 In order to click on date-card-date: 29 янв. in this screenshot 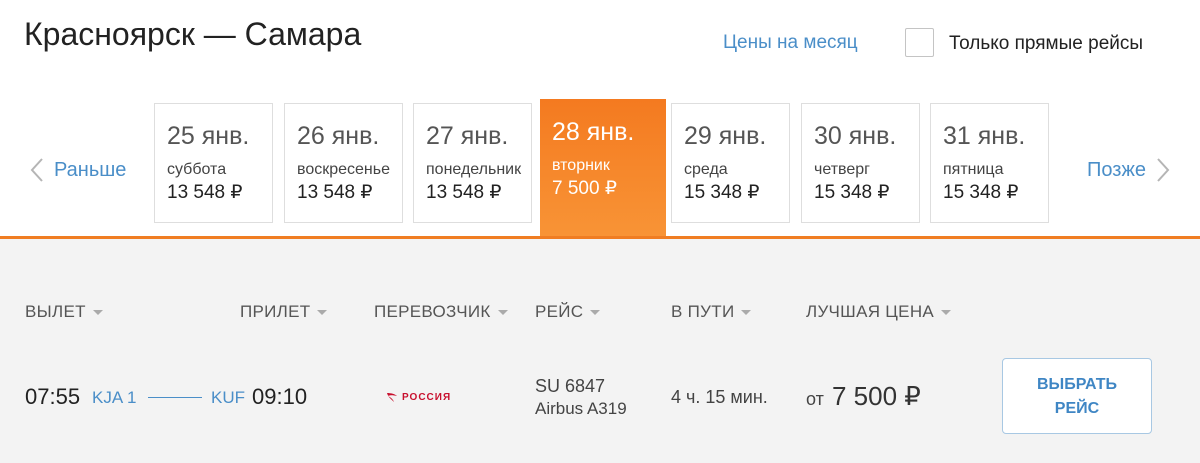, I will do `click(725, 136)`.